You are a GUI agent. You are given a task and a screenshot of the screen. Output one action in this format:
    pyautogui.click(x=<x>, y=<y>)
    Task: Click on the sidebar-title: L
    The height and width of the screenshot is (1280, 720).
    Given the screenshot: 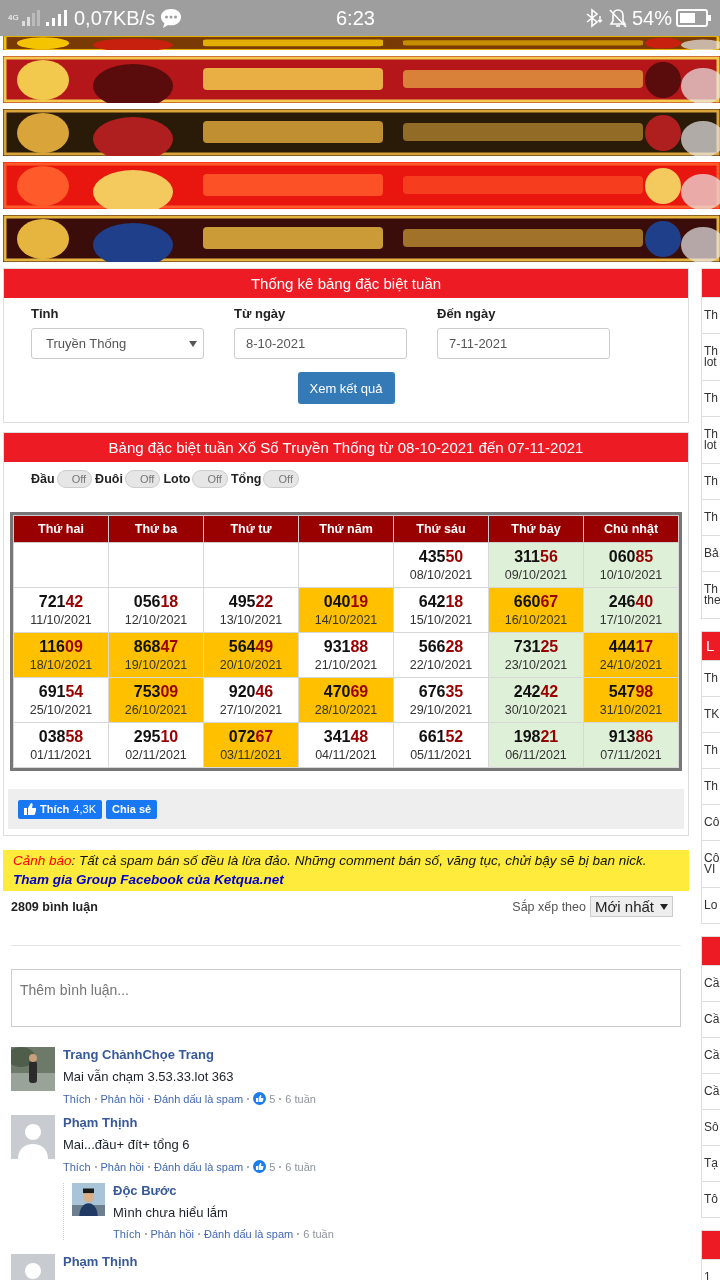 What is the action you would take?
    pyautogui.click(x=710, y=645)
    